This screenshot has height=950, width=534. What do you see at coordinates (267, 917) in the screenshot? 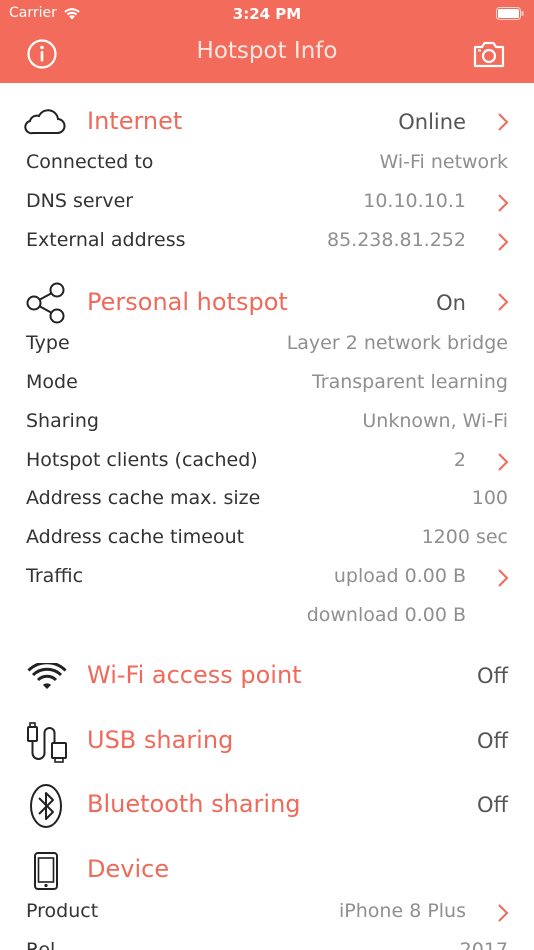
I see `row-product: Product iPhone 8 Plus` at bounding box center [267, 917].